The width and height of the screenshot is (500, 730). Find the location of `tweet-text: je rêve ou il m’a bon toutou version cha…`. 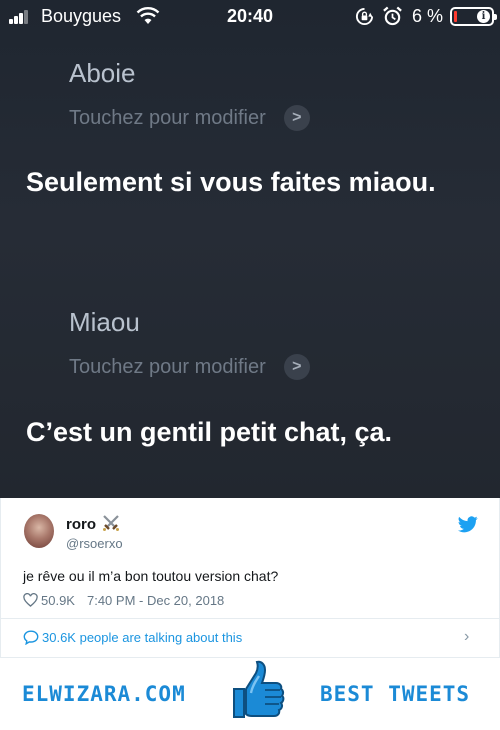

tweet-text: je rêve ou il m’a bon toutou version cha… is located at coordinates (151, 576).